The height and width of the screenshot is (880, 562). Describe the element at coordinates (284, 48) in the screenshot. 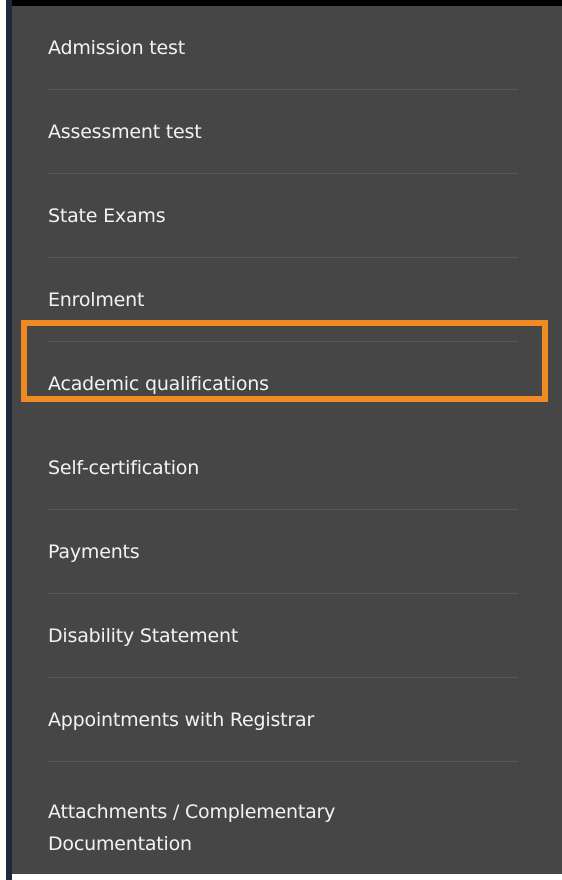

I see `menu-item-admission-test: Admission test` at that location.